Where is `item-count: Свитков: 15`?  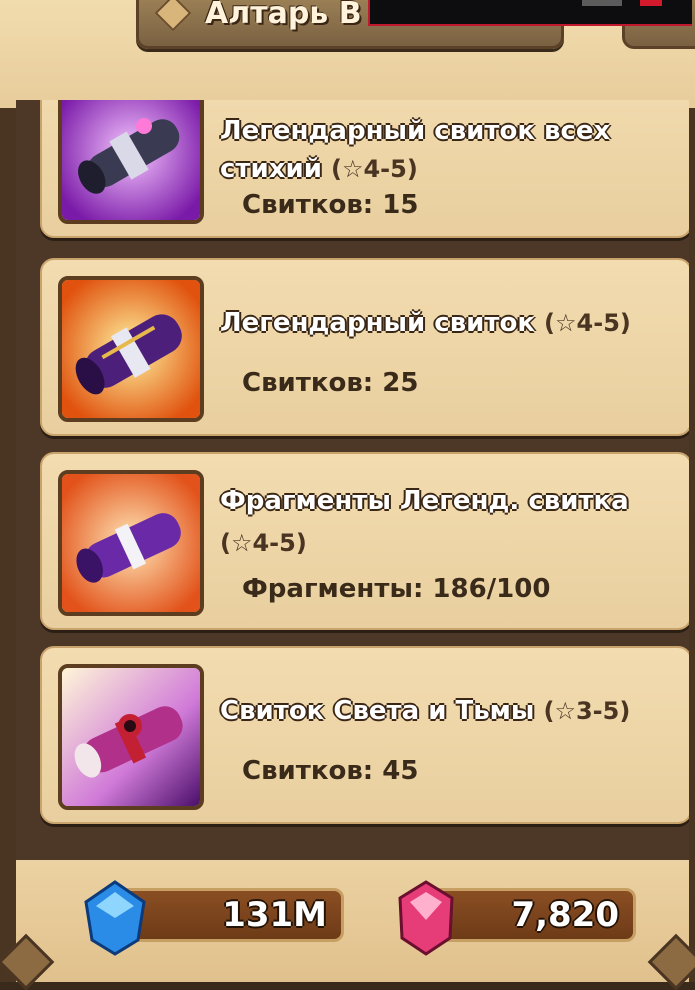
item-count: Свитков: 15 is located at coordinates (330, 205).